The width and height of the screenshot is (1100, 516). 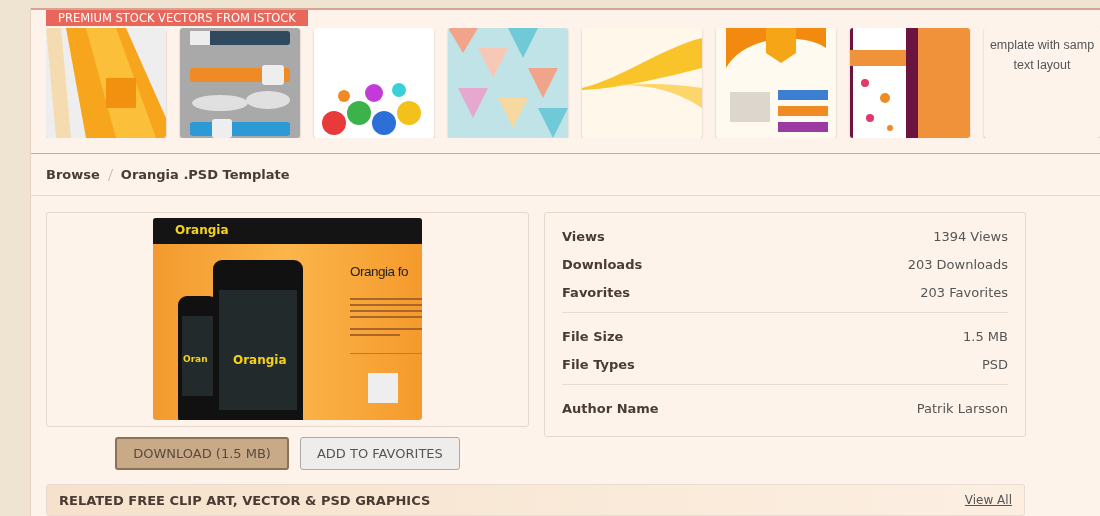 I want to click on detail-value: 1394 Views, so click(x=970, y=236).